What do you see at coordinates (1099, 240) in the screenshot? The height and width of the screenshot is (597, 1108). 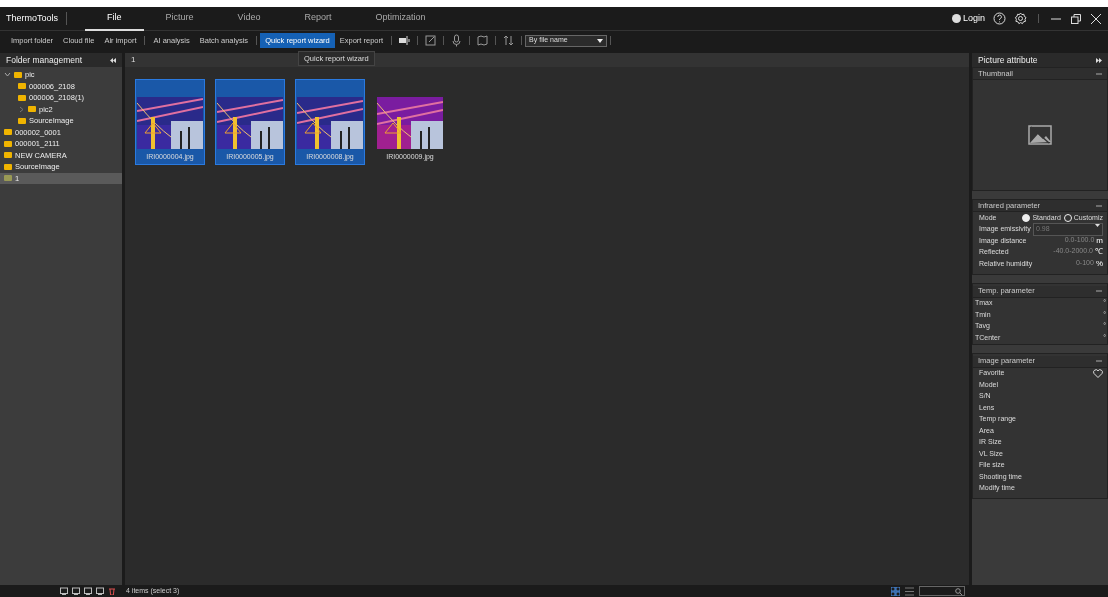 I see `unit-label: m` at bounding box center [1099, 240].